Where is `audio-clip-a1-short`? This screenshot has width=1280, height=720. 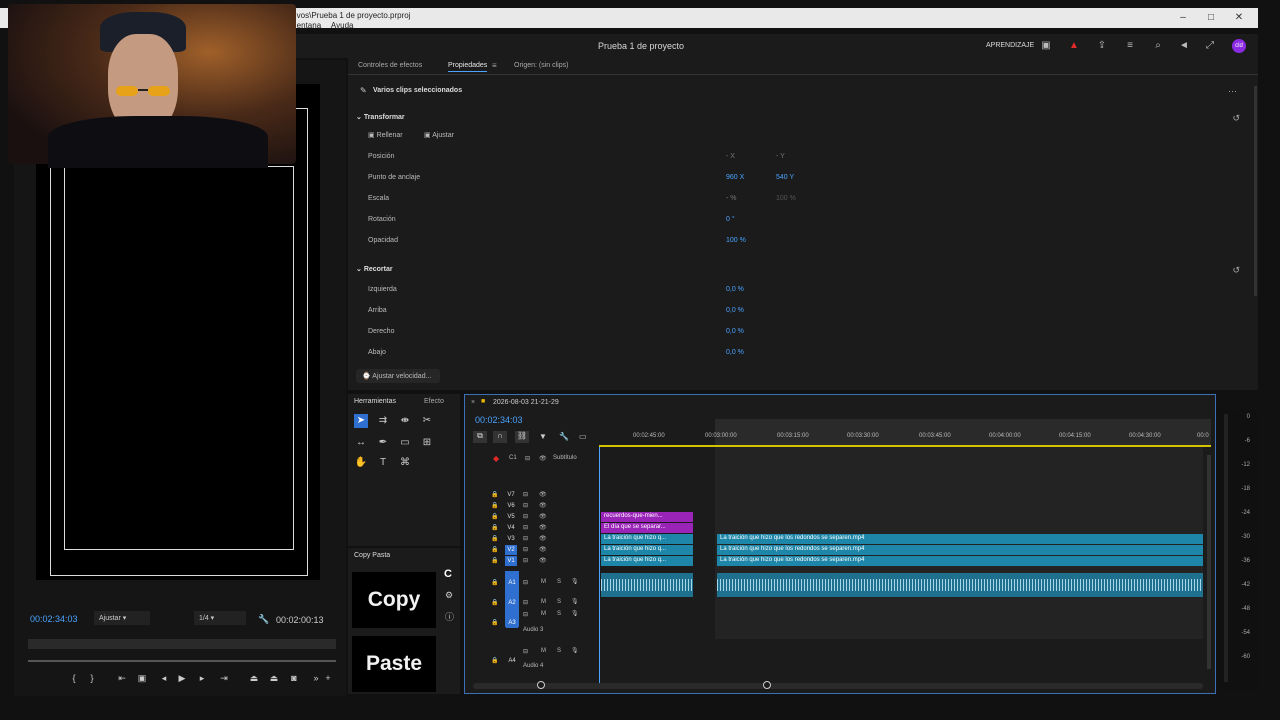
audio-clip-a1-short is located at coordinates (647, 585).